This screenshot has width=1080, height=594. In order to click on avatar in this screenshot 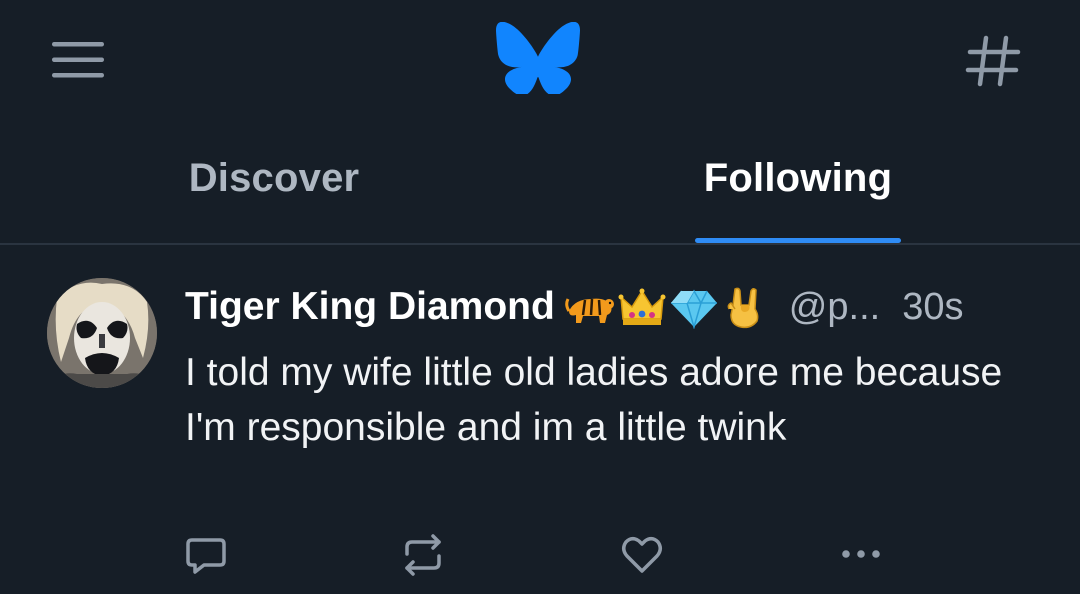, I will do `click(102, 333)`.